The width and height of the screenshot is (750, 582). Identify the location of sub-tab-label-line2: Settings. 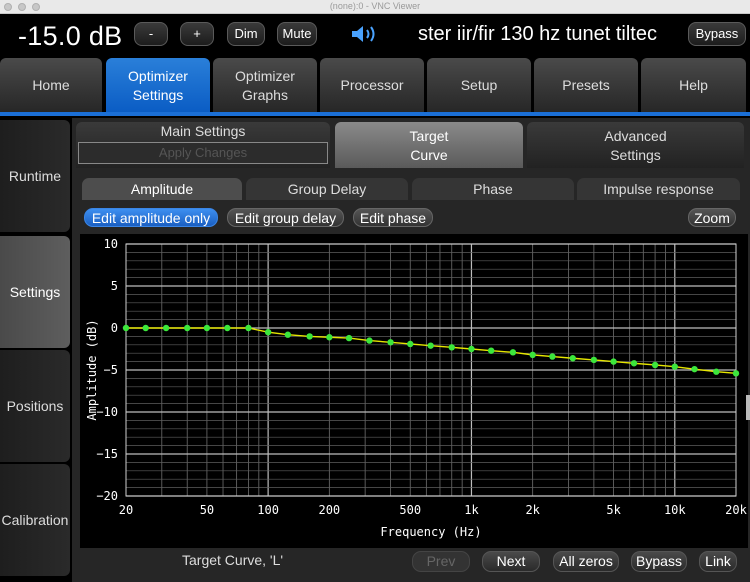
(635, 155).